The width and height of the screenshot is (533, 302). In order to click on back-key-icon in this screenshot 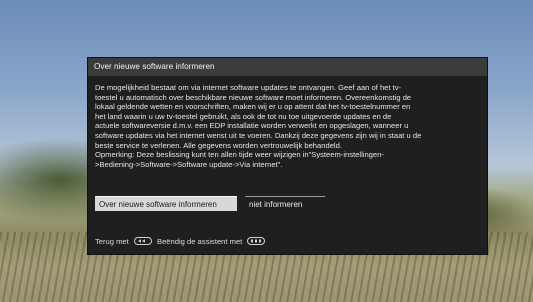, I will do `click(142, 241)`.